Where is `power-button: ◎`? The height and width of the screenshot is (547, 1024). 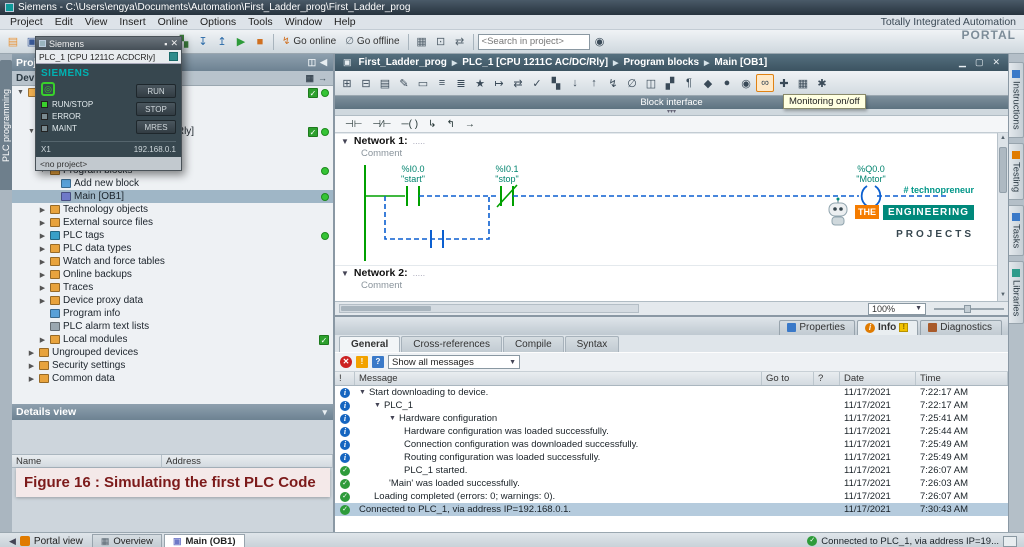 power-button: ◎ is located at coordinates (48, 89).